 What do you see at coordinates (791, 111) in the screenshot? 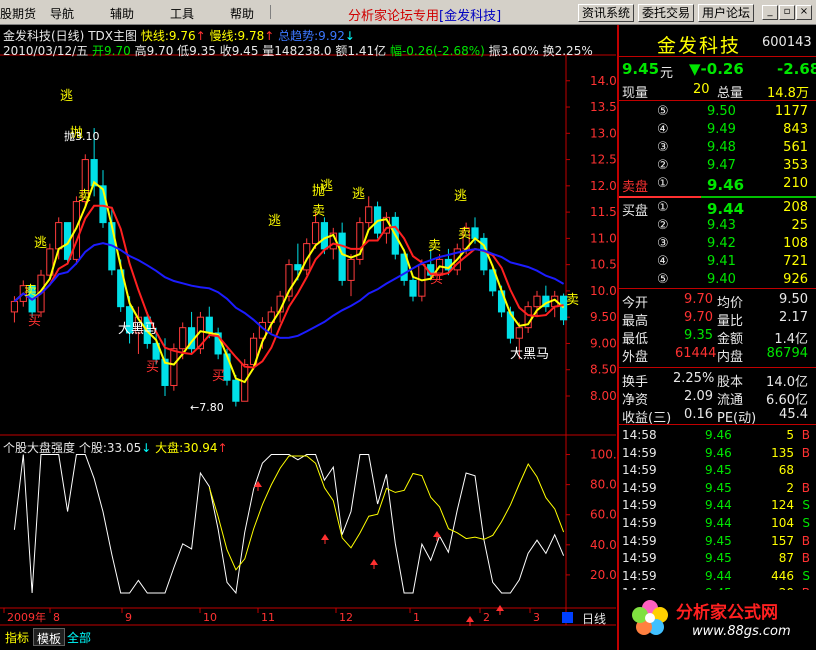
I see `ask-volume: 1177` at bounding box center [791, 111].